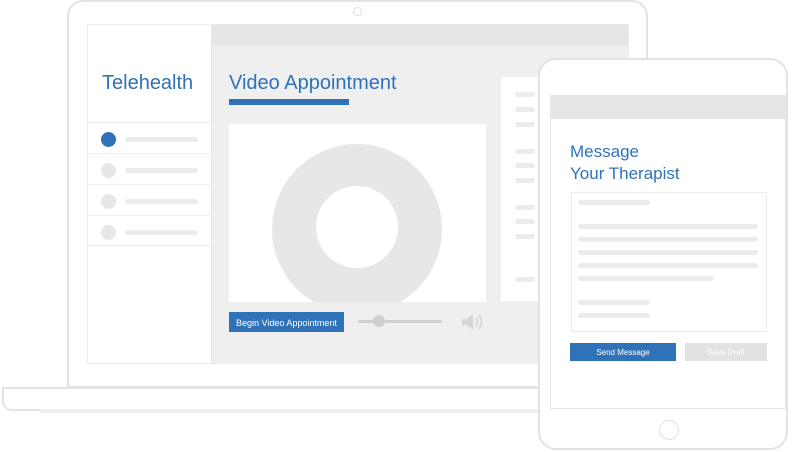 This screenshot has height=452, width=800. I want to click on title-underline, so click(289, 102).